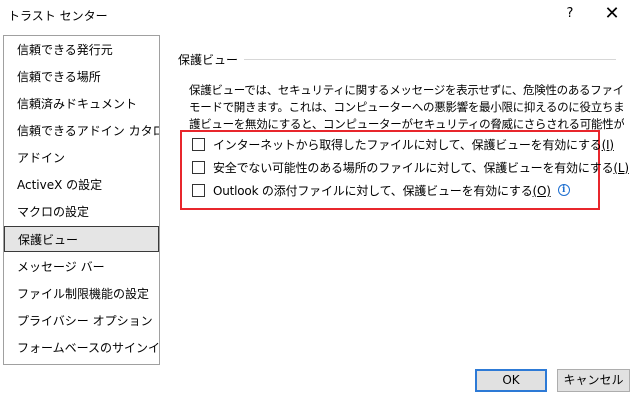 The image size is (636, 398). Describe the element at coordinates (58, 16) in the screenshot. I see `window-title: トラスト センター` at that location.